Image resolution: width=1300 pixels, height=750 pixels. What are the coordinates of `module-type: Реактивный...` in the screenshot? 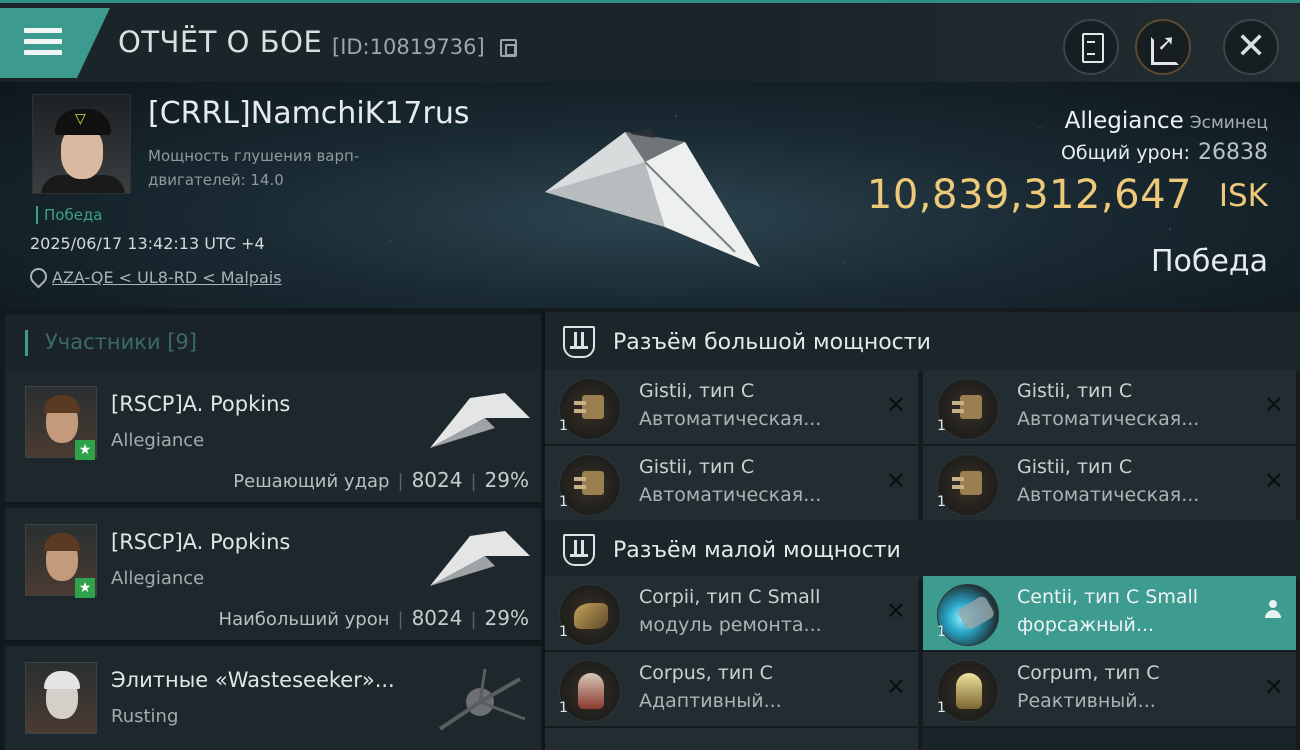 It's located at (1086, 701).